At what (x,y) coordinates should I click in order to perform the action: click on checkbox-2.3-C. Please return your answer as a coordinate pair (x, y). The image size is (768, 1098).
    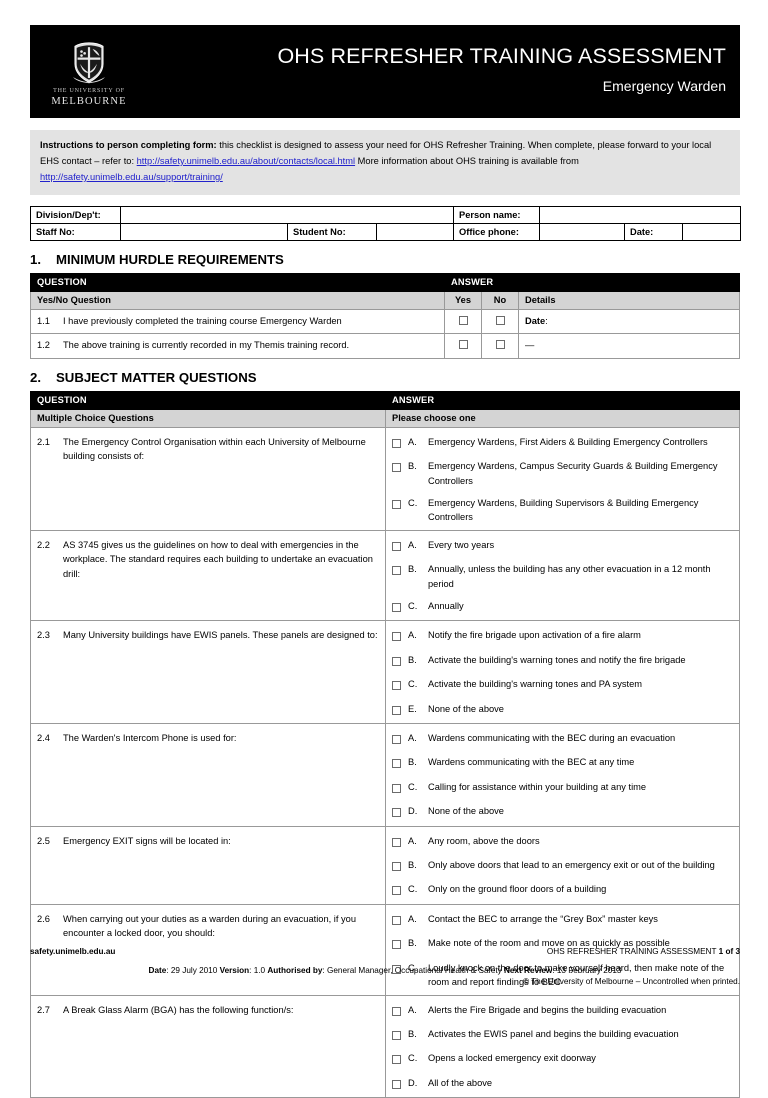
    Looking at the image, I should click on (400, 685).